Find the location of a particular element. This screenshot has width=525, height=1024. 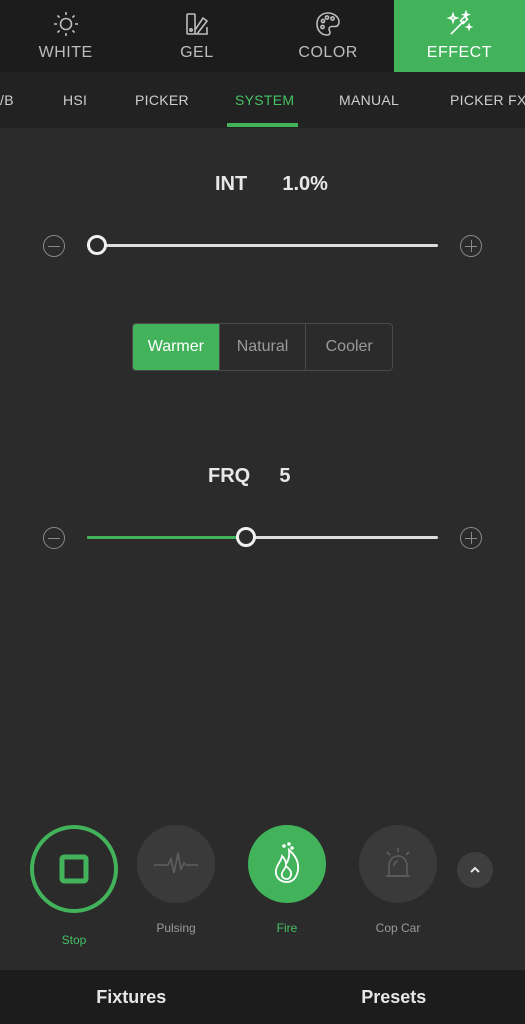

stop-square-icon is located at coordinates (74, 869).